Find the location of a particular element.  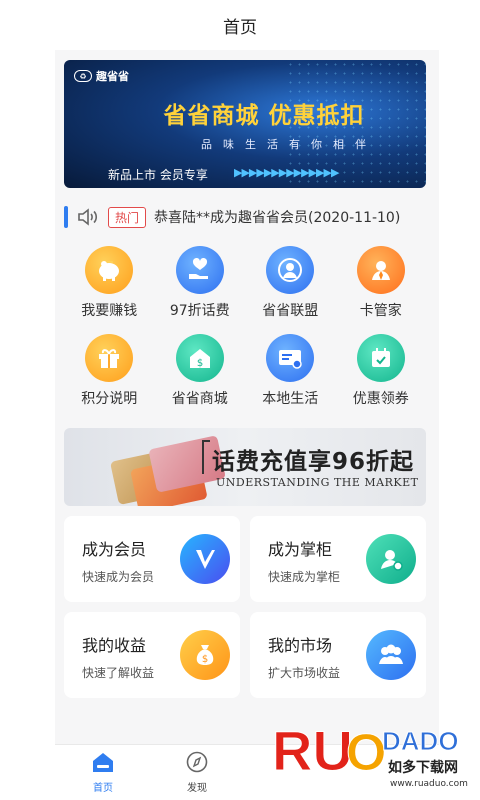

grid-item-alliance: 省省联盟 is located at coordinates (290, 283).